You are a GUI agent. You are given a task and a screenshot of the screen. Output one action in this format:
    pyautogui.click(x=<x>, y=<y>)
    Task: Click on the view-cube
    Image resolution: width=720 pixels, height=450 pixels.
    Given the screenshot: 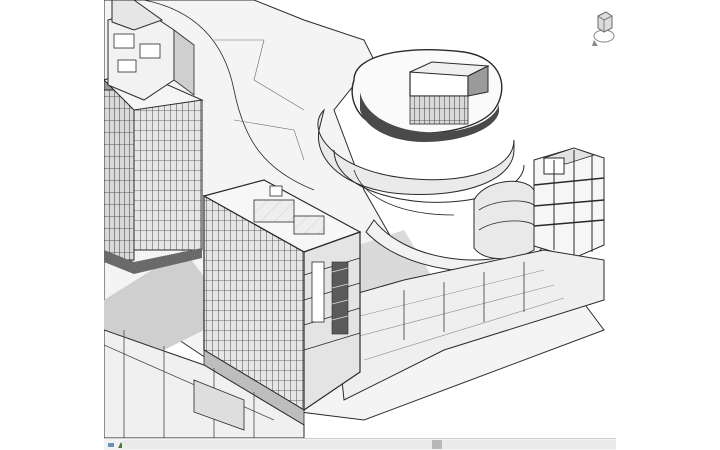 What is the action you would take?
    pyautogui.click(x=602, y=29)
    